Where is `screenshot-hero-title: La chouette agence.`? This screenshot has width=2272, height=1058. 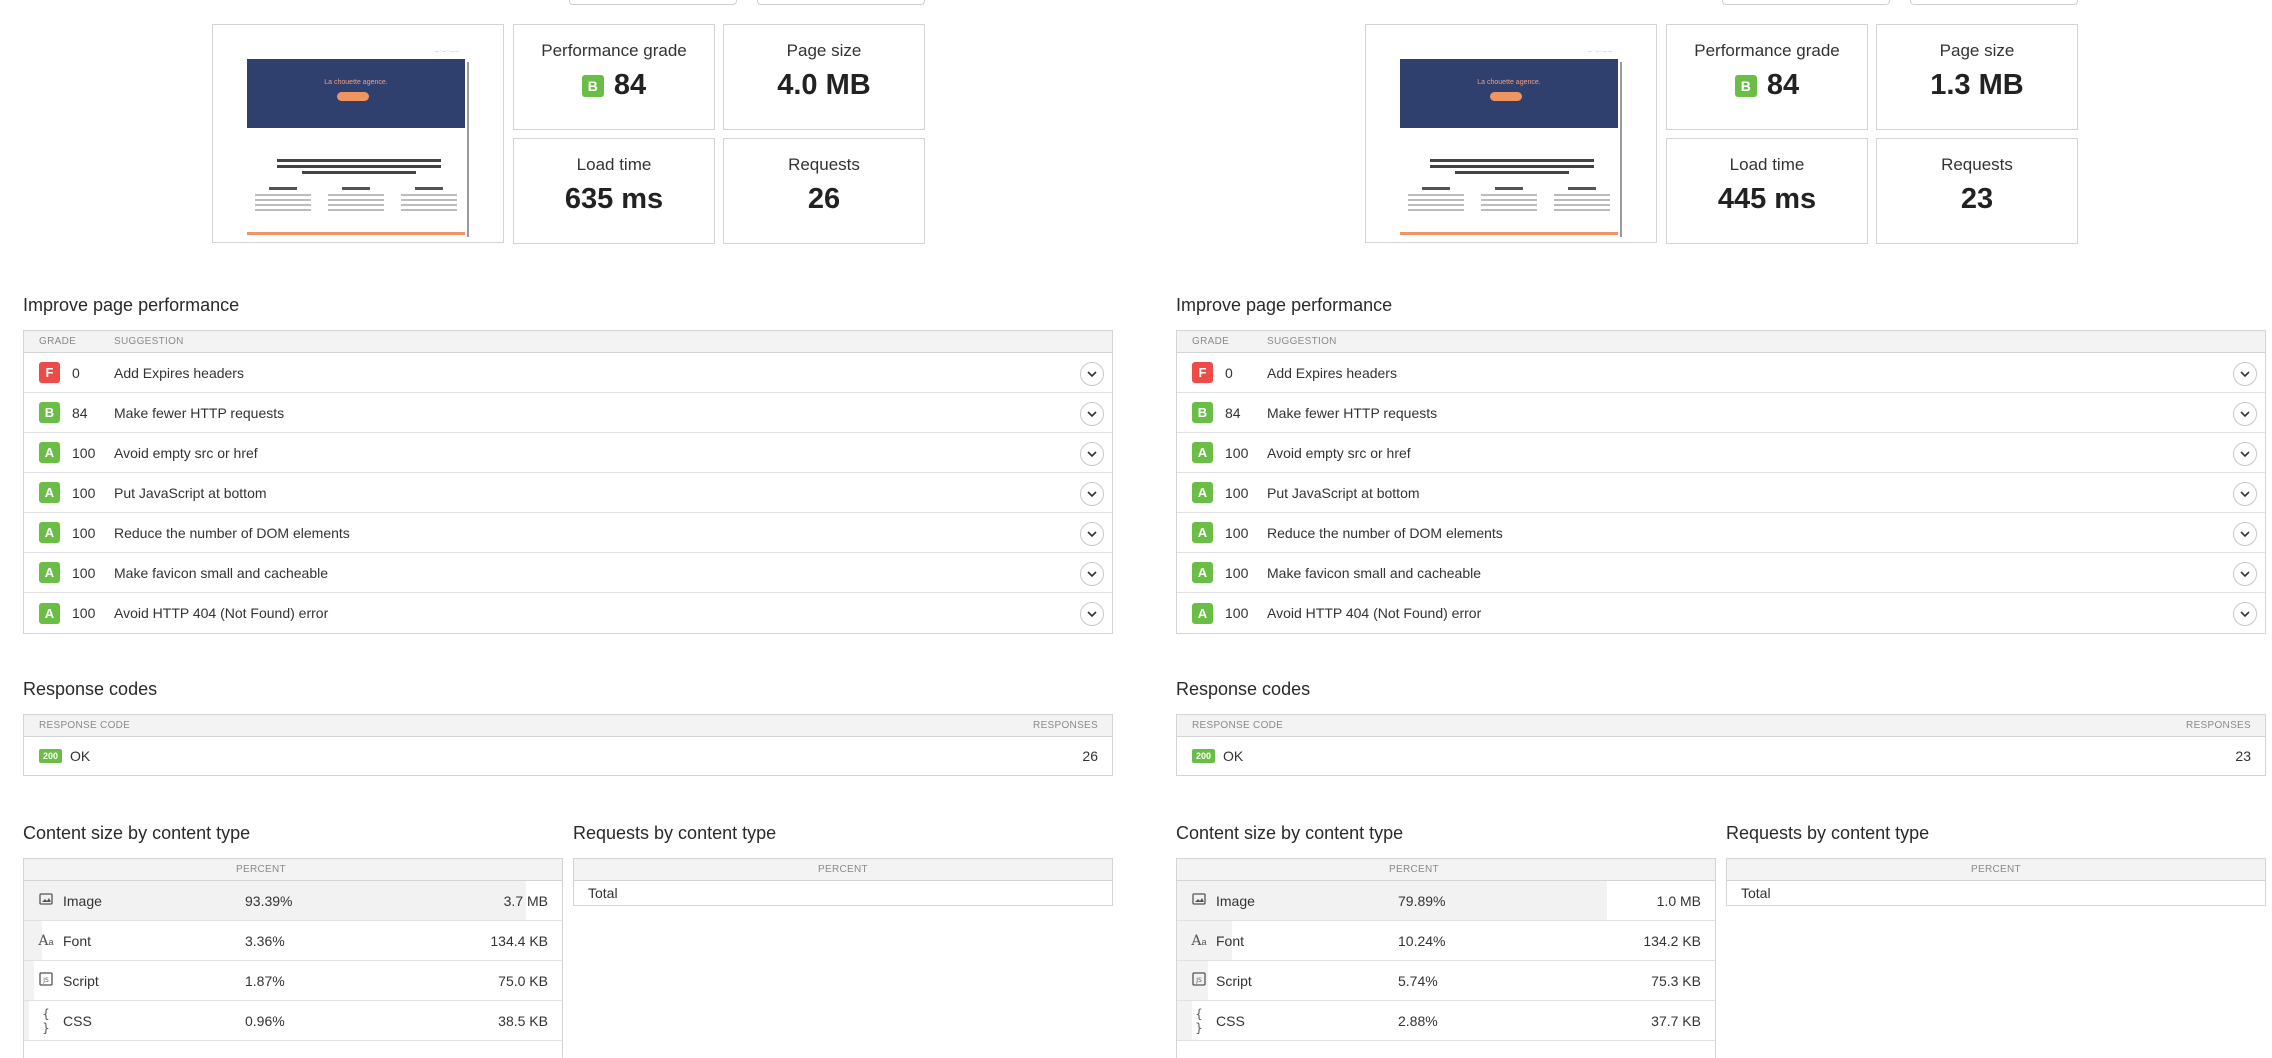
screenshot-hero-title: La chouette agence. is located at coordinates (356, 82).